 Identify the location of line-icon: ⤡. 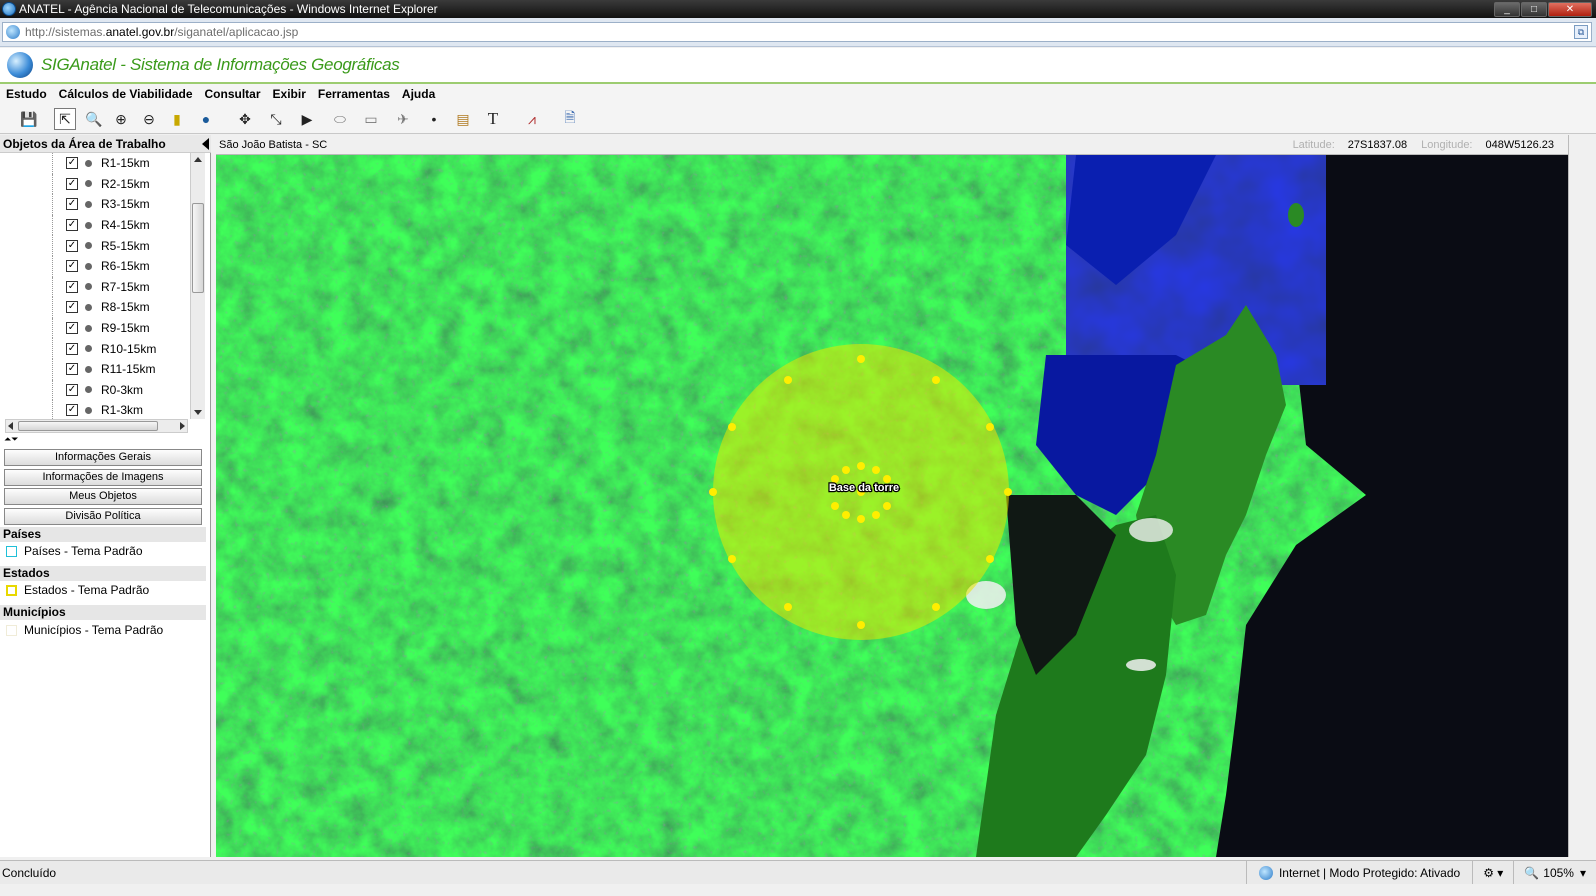
(276, 119).